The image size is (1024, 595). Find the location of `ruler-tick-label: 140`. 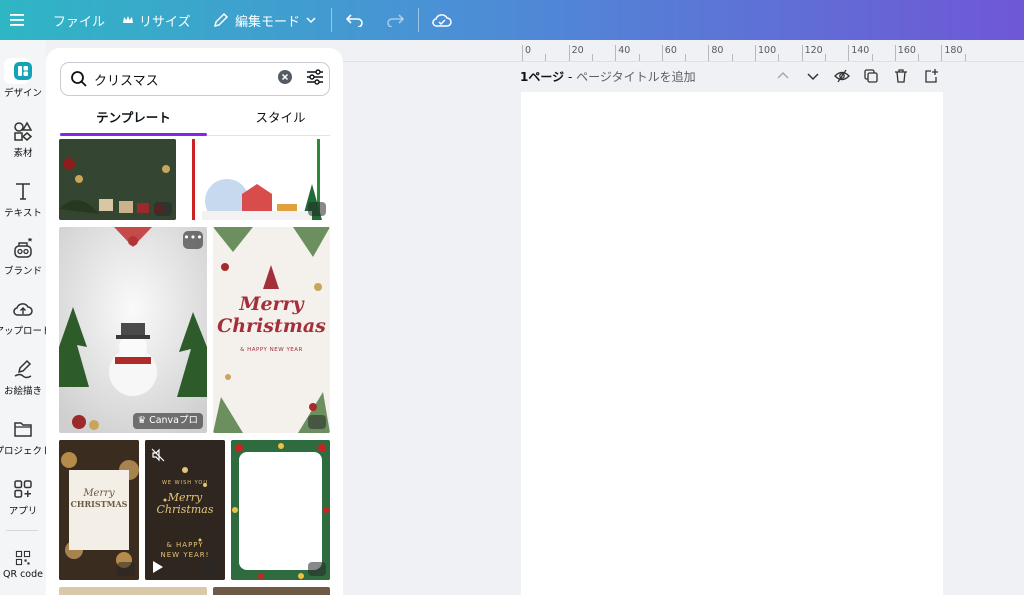

ruler-tick-label: 140 is located at coordinates (860, 50).